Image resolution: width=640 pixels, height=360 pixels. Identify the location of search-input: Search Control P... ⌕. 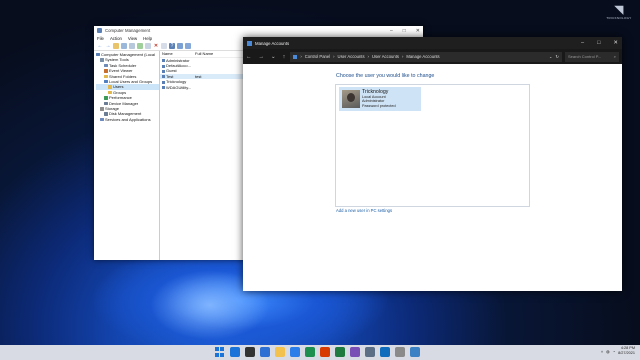
(592, 56).